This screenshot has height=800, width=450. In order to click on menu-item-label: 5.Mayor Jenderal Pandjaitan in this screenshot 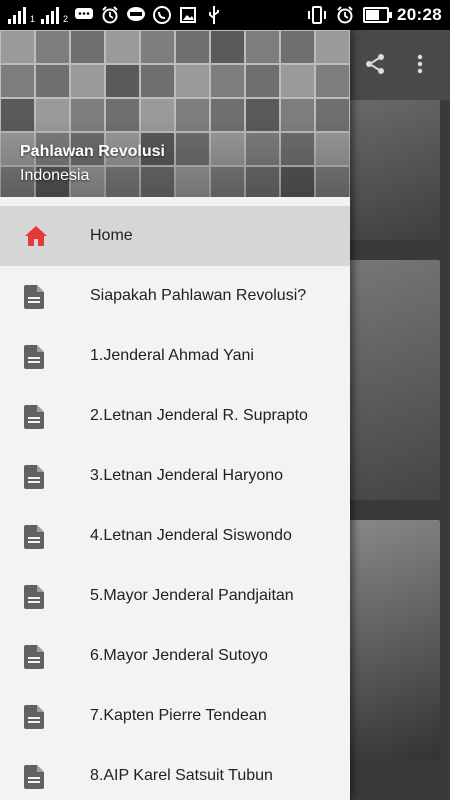, I will do `click(192, 595)`.